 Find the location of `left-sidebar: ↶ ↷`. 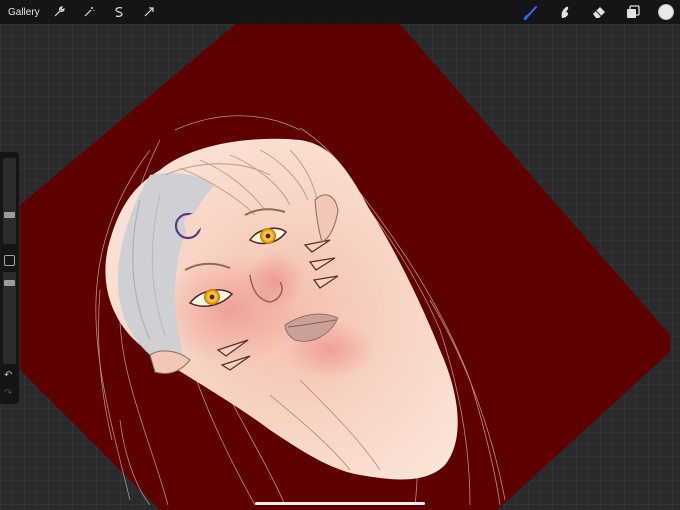

left-sidebar: ↶ ↷ is located at coordinates (9, 278).